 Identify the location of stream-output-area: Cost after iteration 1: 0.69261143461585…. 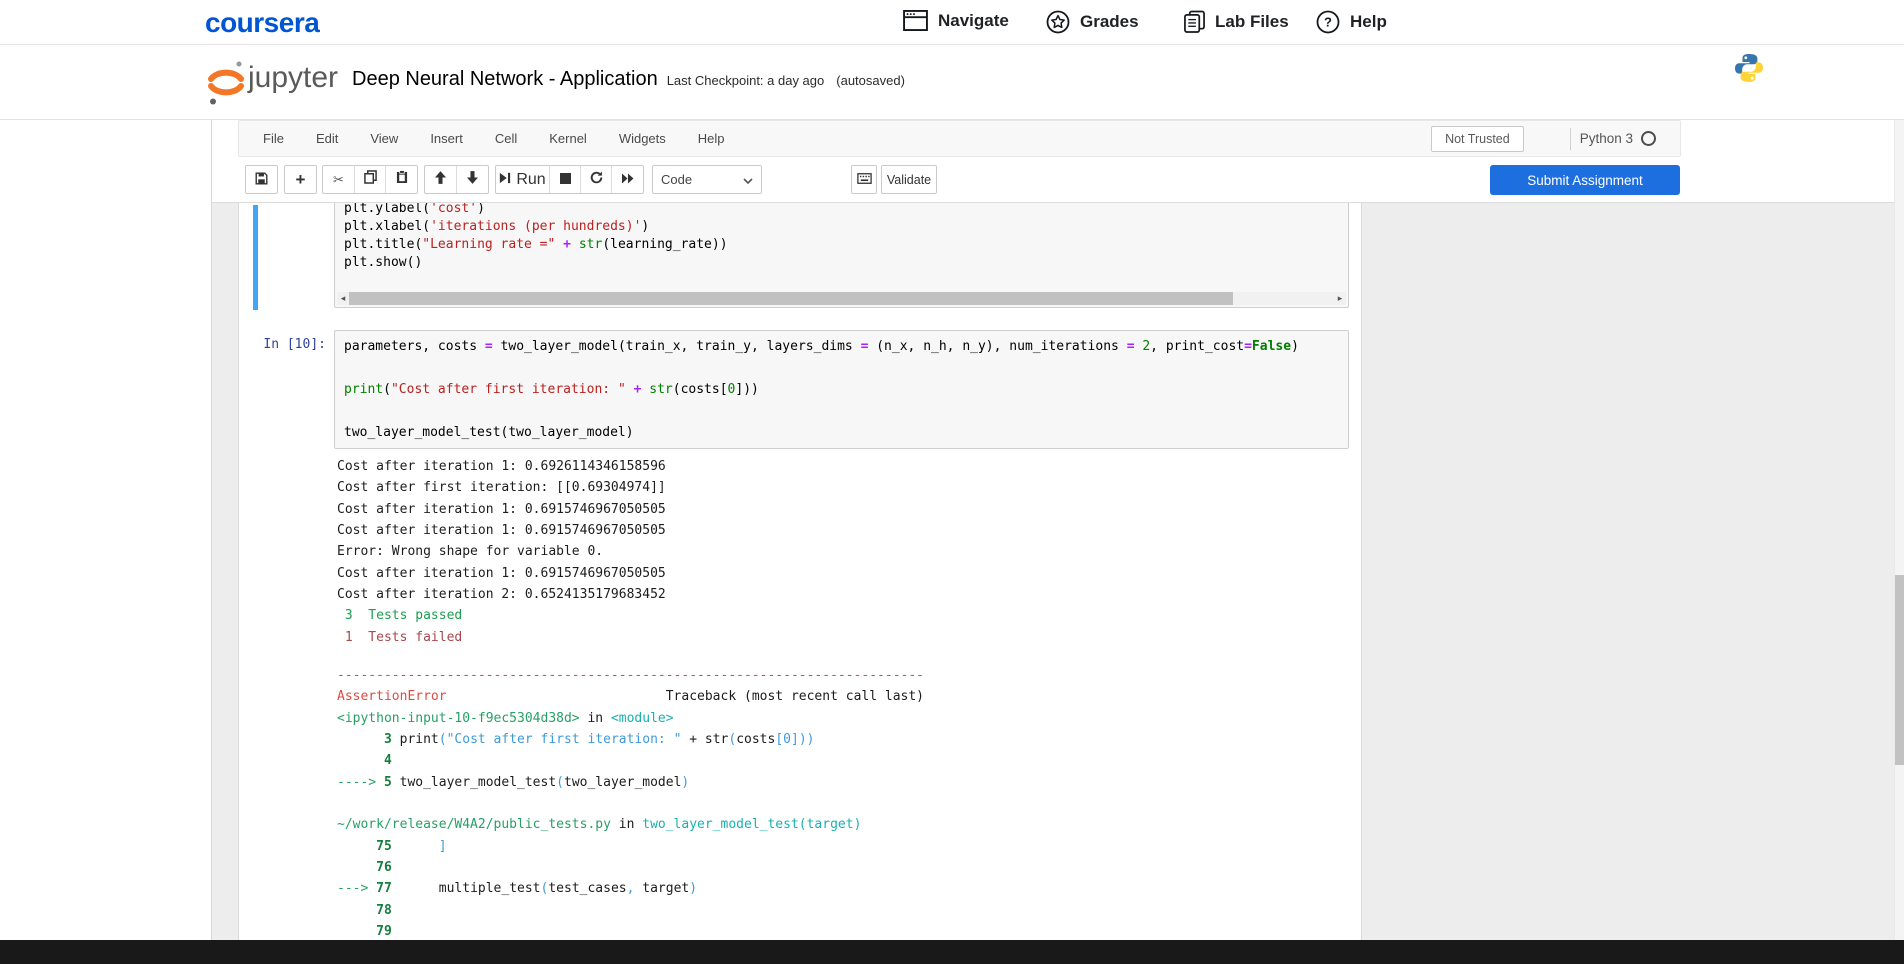
(839, 552).